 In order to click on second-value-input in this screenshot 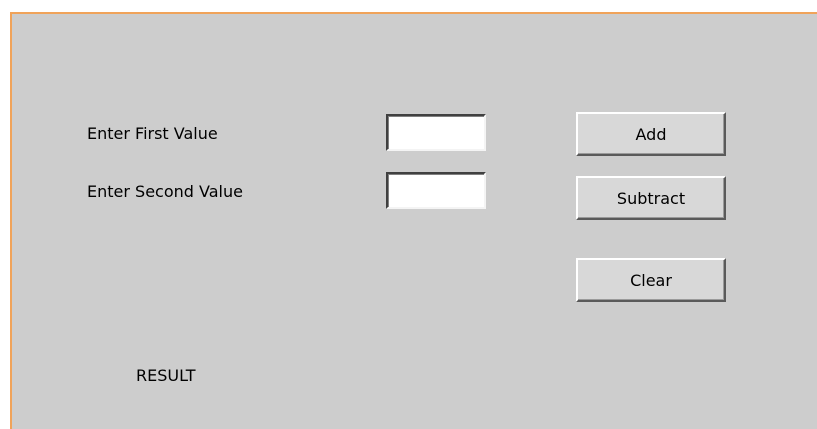, I will do `click(436, 190)`.